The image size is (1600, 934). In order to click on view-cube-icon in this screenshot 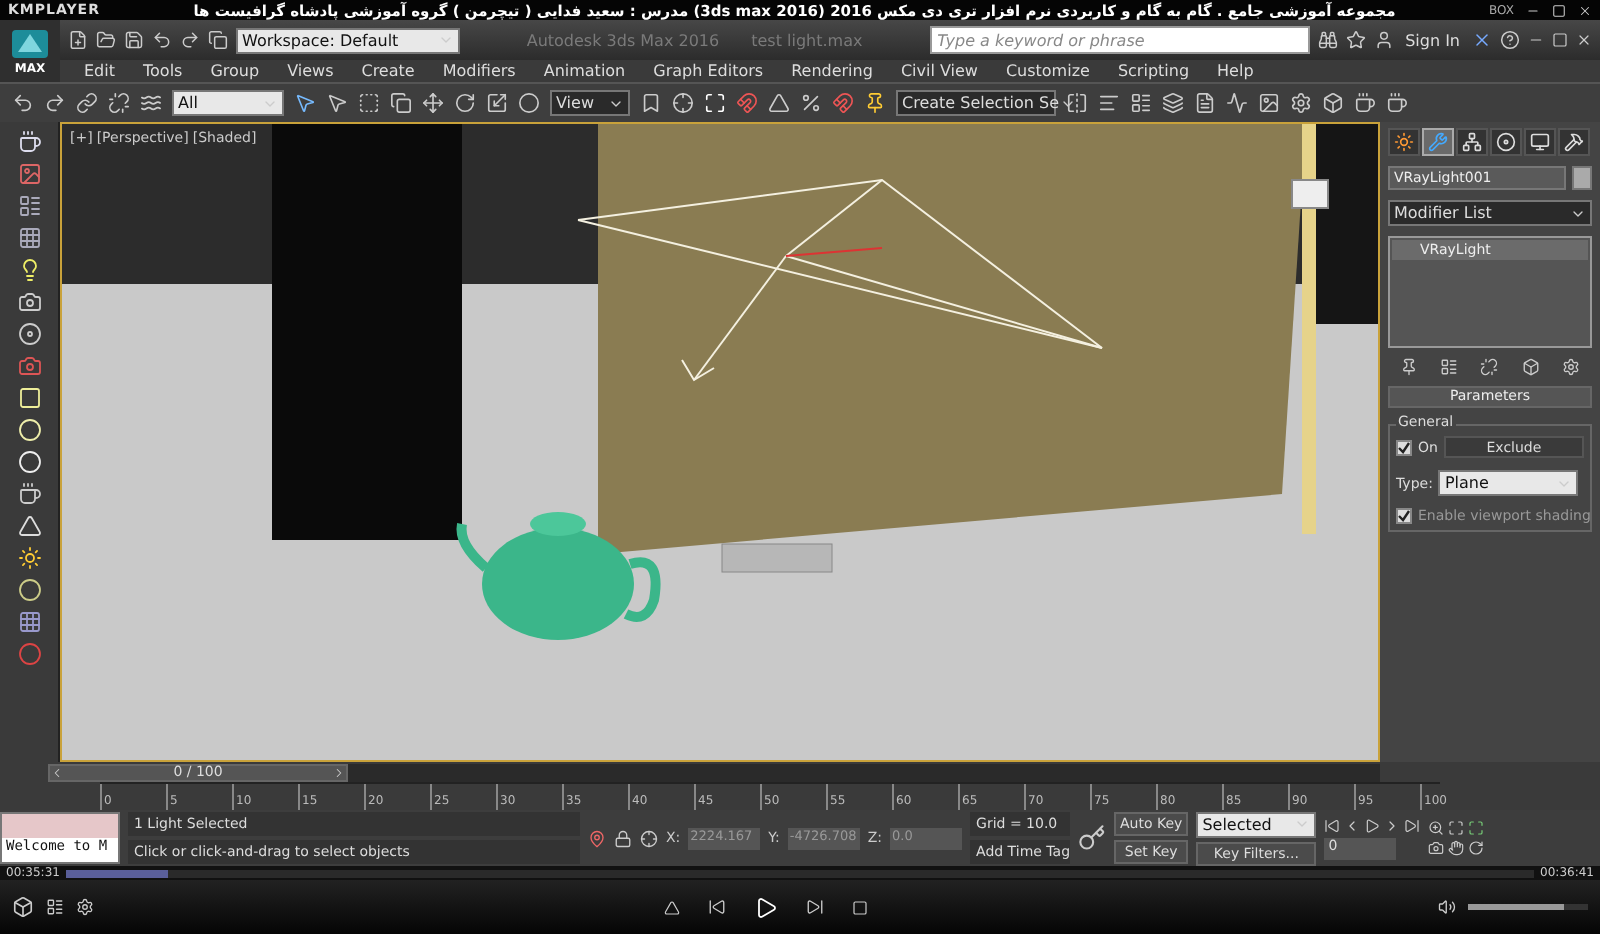, I will do `click(1310, 194)`.